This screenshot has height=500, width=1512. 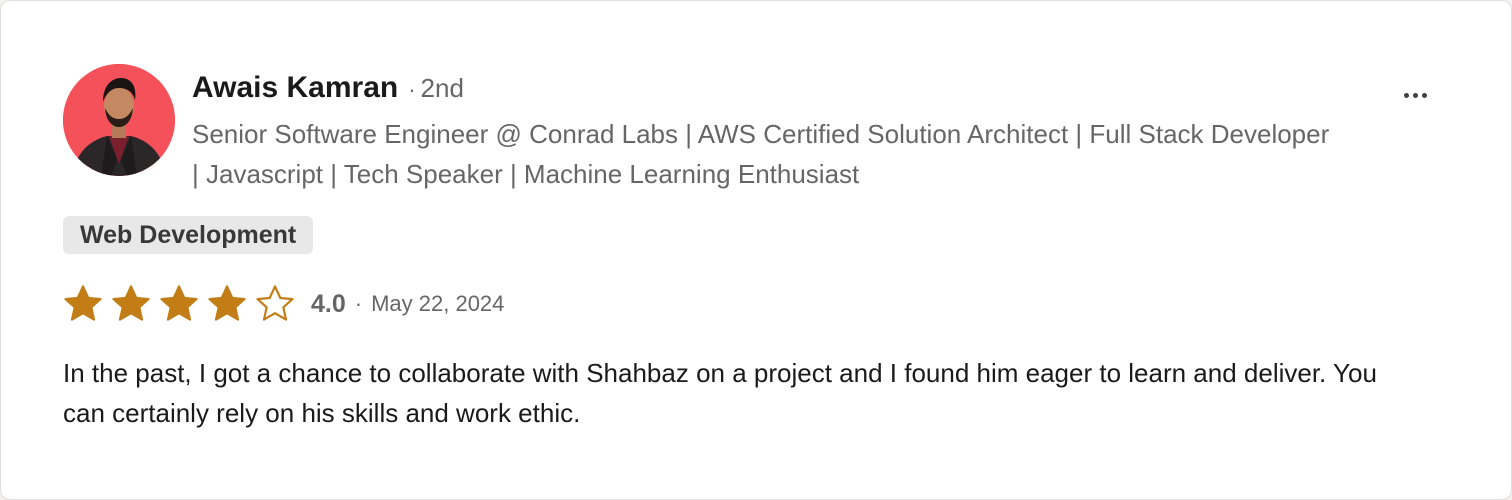 What do you see at coordinates (438, 303) in the screenshot?
I see `review-date: May 22, 2024` at bounding box center [438, 303].